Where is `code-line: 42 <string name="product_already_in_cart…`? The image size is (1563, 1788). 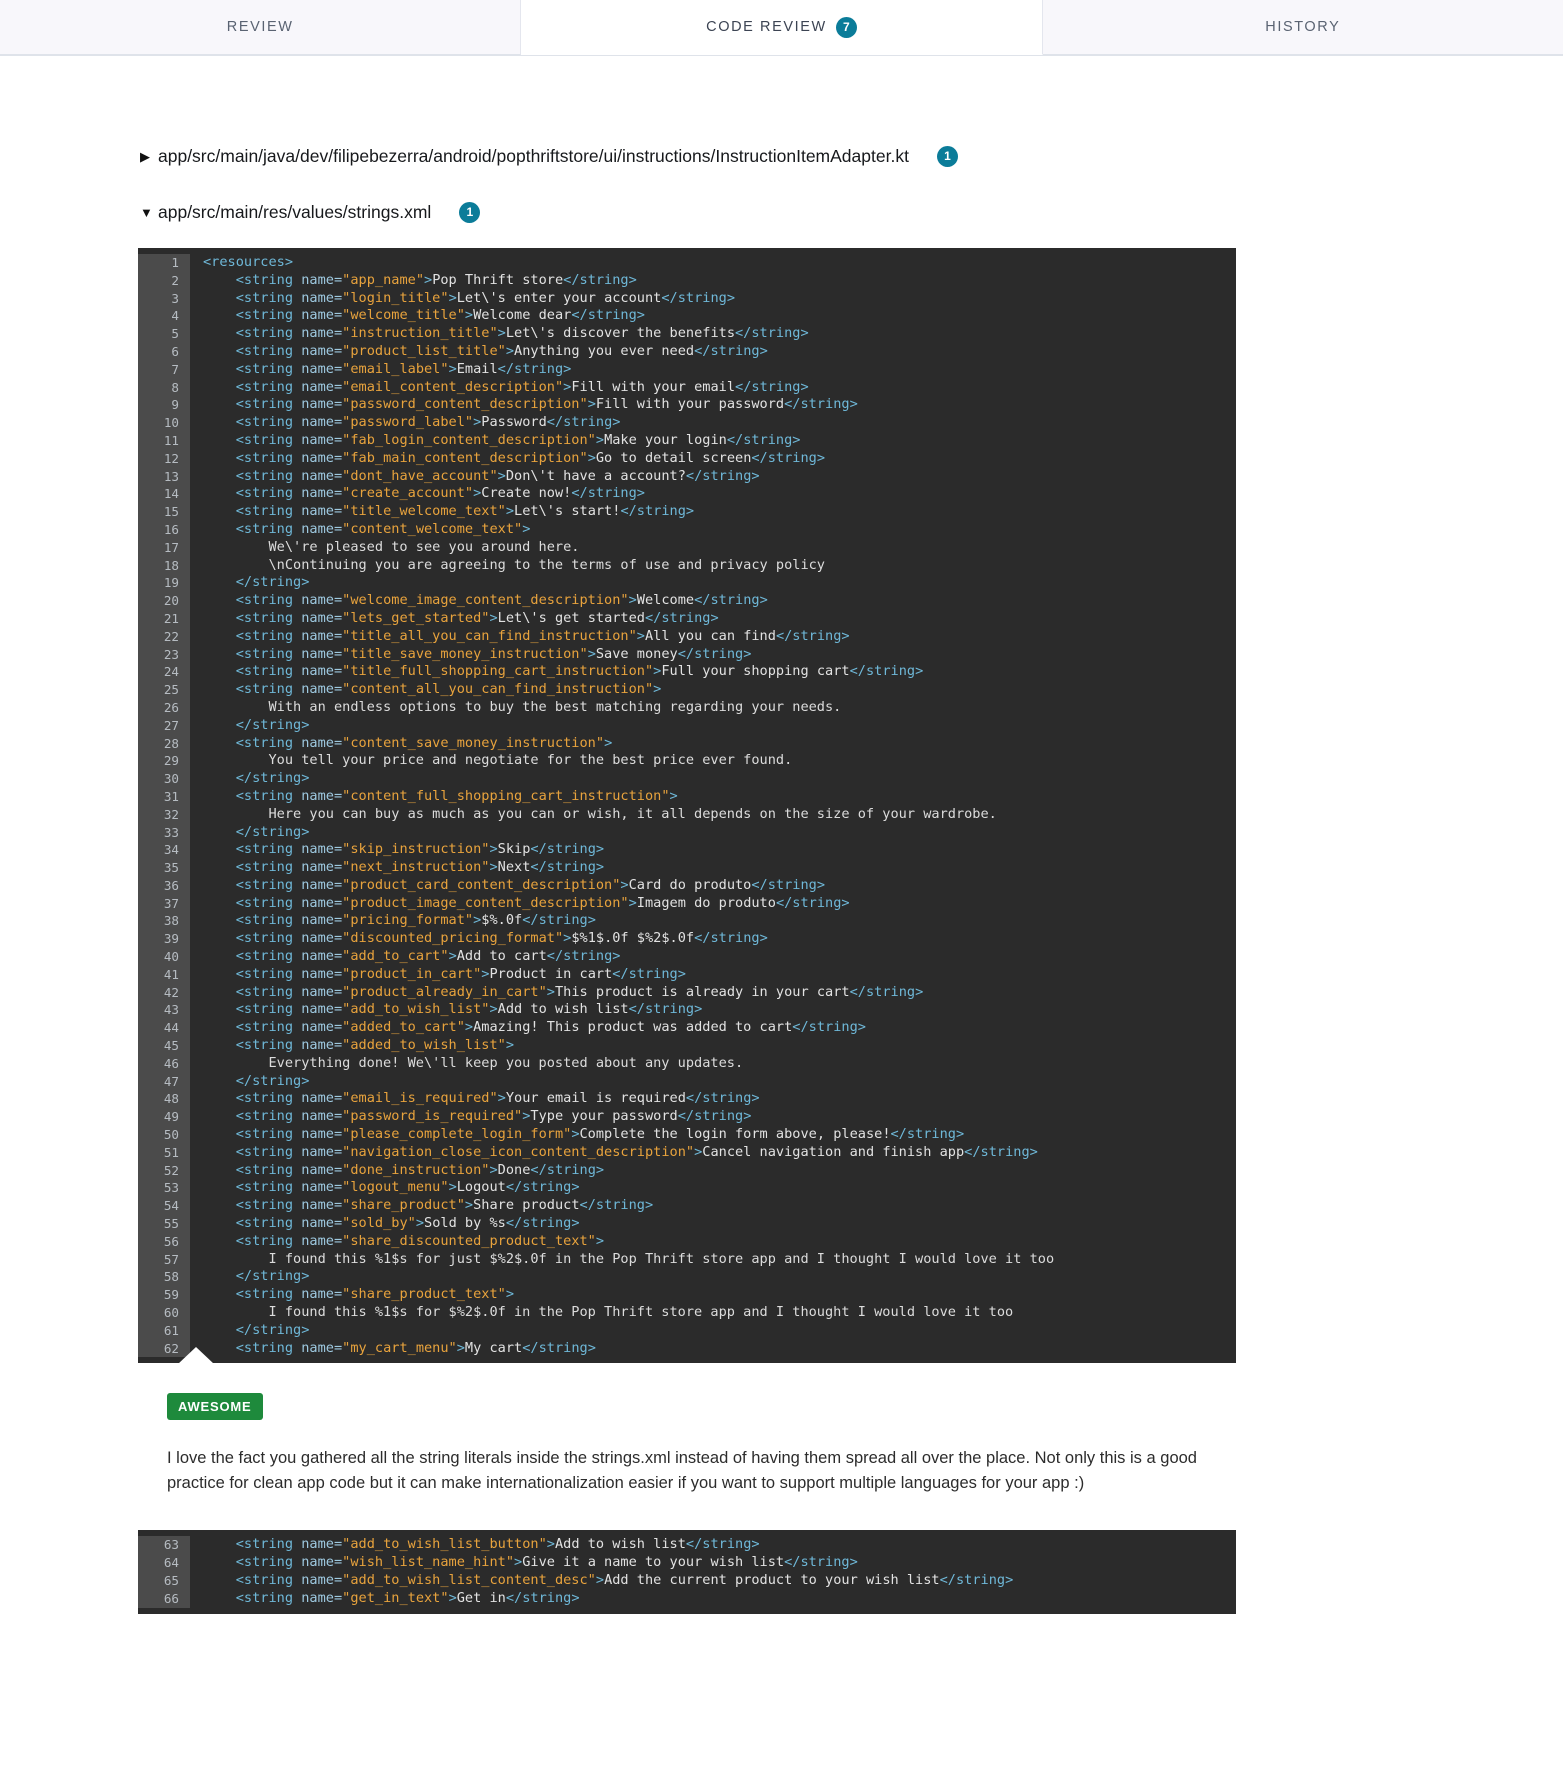 code-line: 42 <string name="product_already_in_cart… is located at coordinates (687, 992).